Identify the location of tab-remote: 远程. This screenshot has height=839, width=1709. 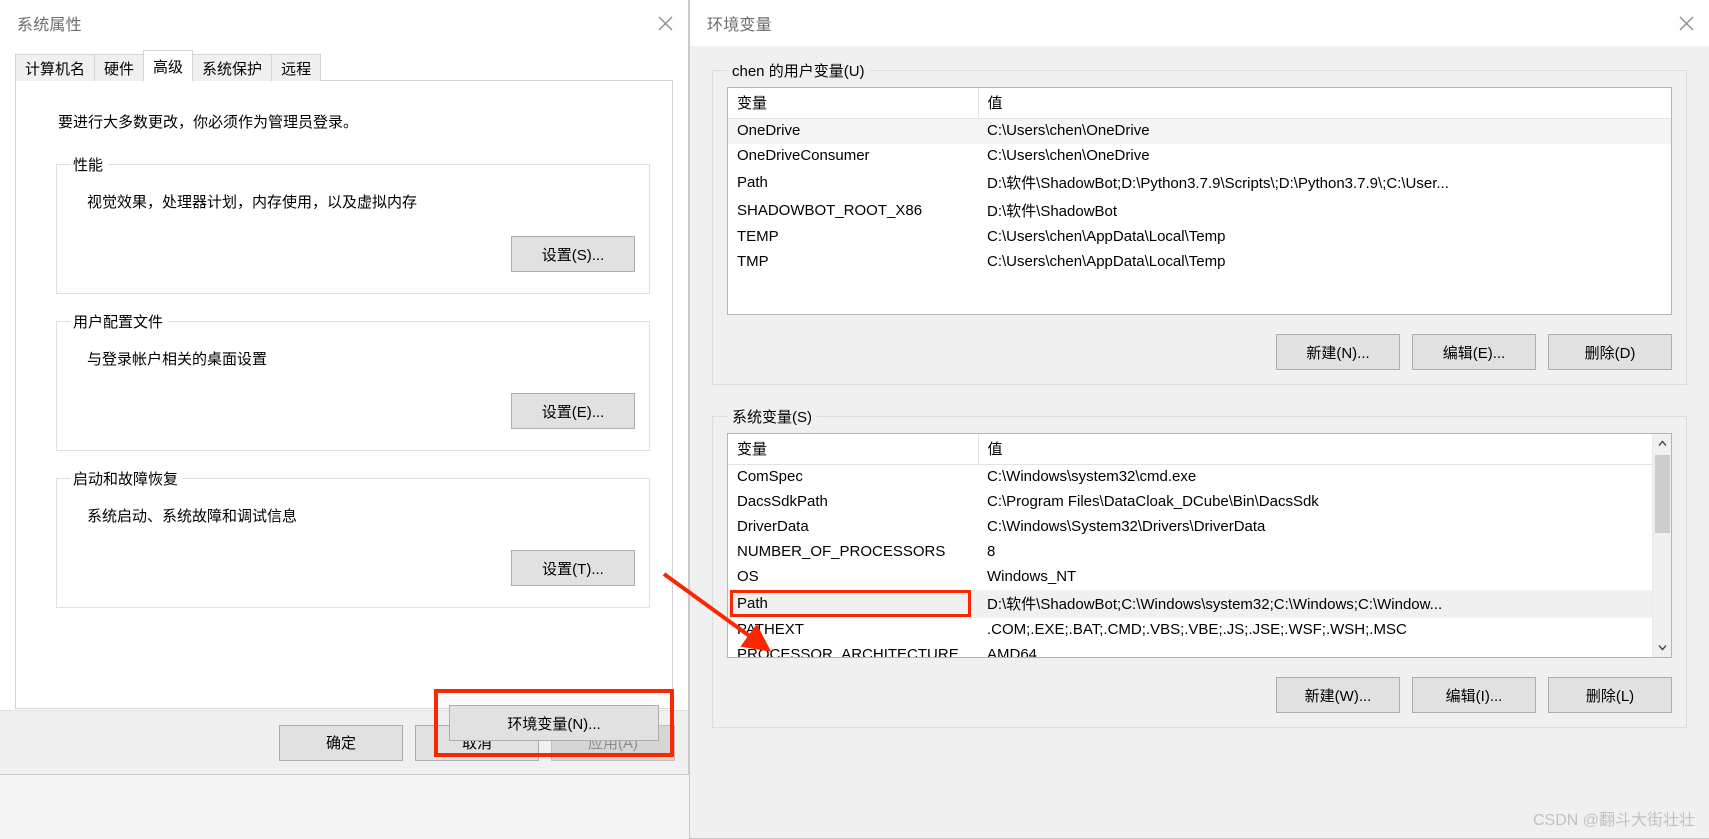
(296, 67).